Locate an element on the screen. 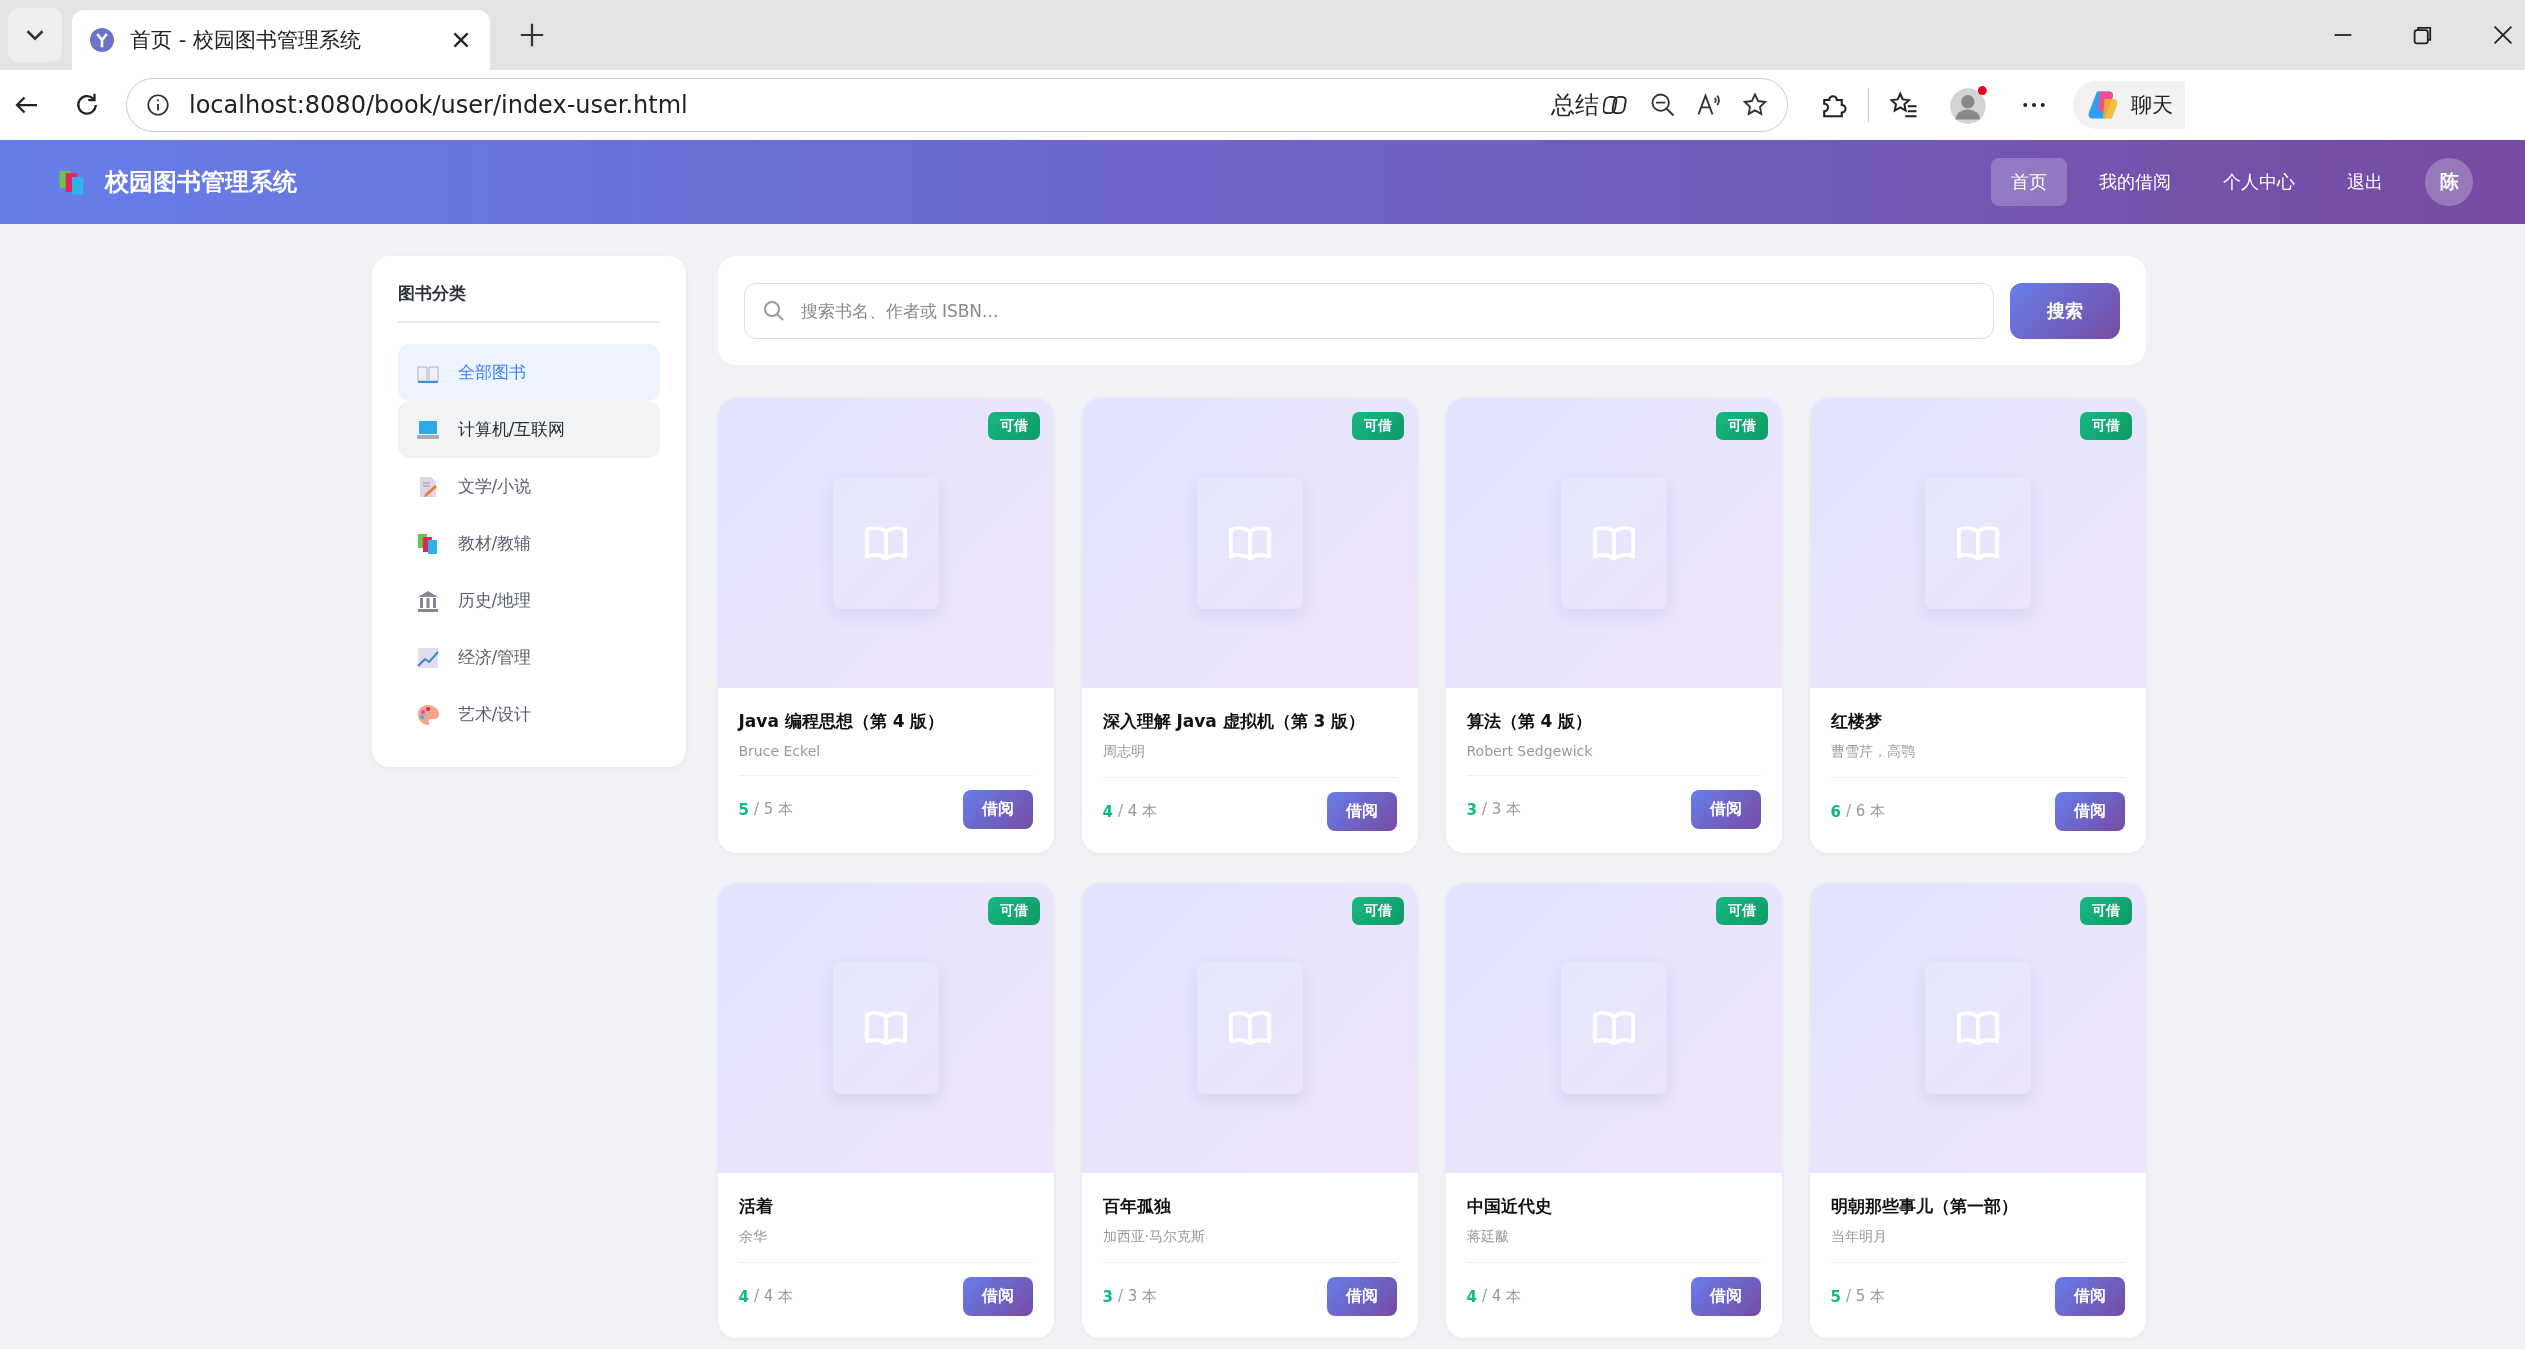  book-title: 深入理解 Java 虚拟机（第 3 版） is located at coordinates (1234, 721).